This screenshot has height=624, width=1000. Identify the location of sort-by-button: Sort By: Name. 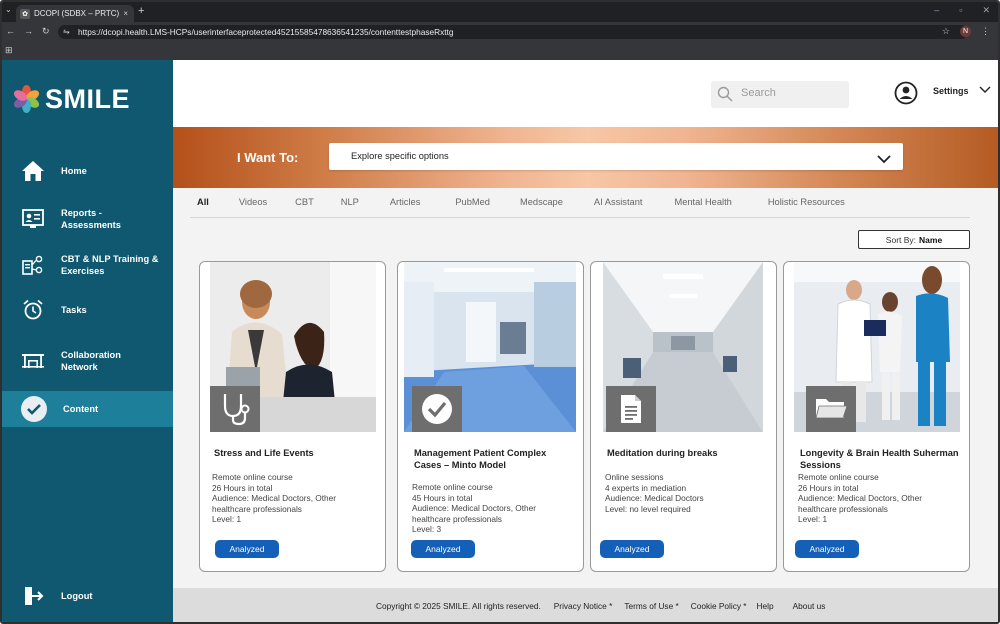
(914, 239).